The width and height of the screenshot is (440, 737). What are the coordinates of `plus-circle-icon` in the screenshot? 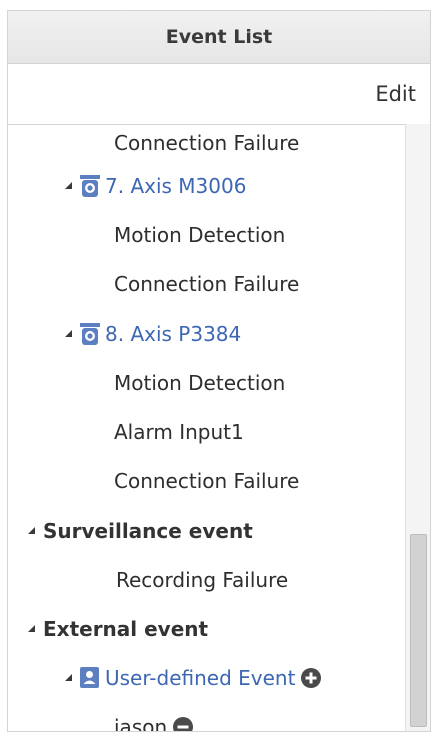 It's located at (311, 677).